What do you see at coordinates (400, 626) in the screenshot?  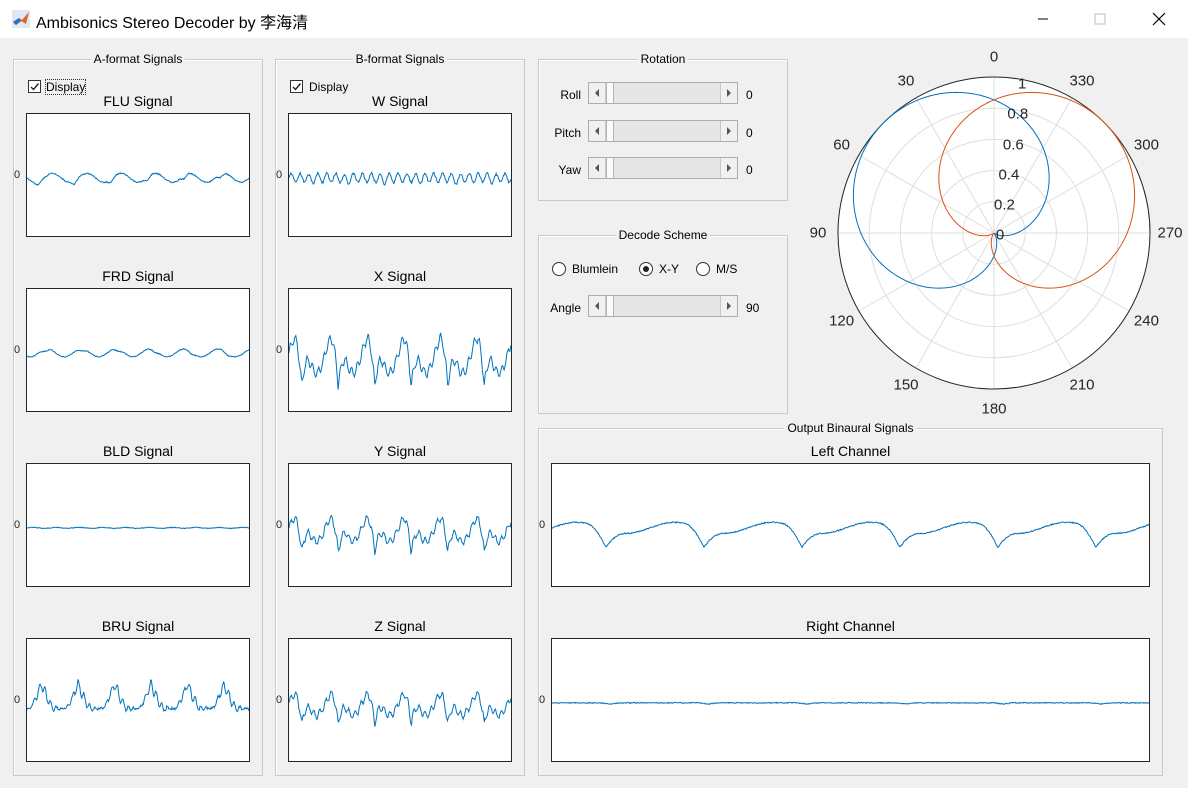 I see `axes-title-z: Z Signal` at bounding box center [400, 626].